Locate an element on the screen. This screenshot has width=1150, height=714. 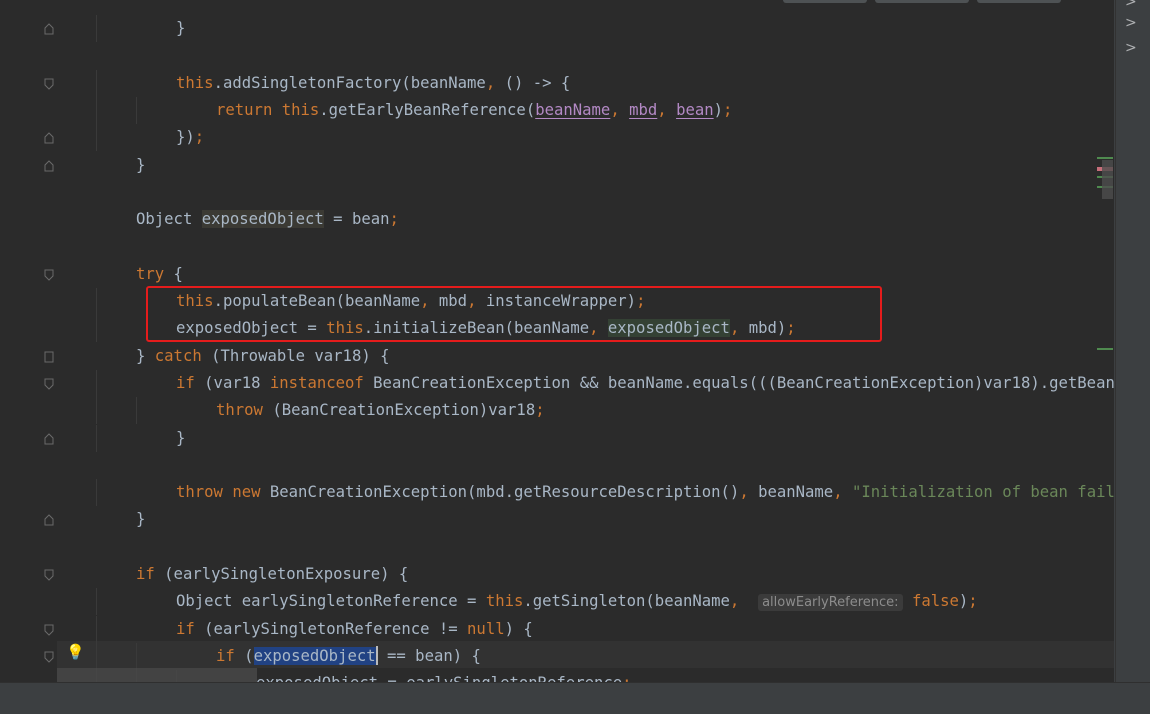
scroll-thumb is located at coordinates (1107, 179).